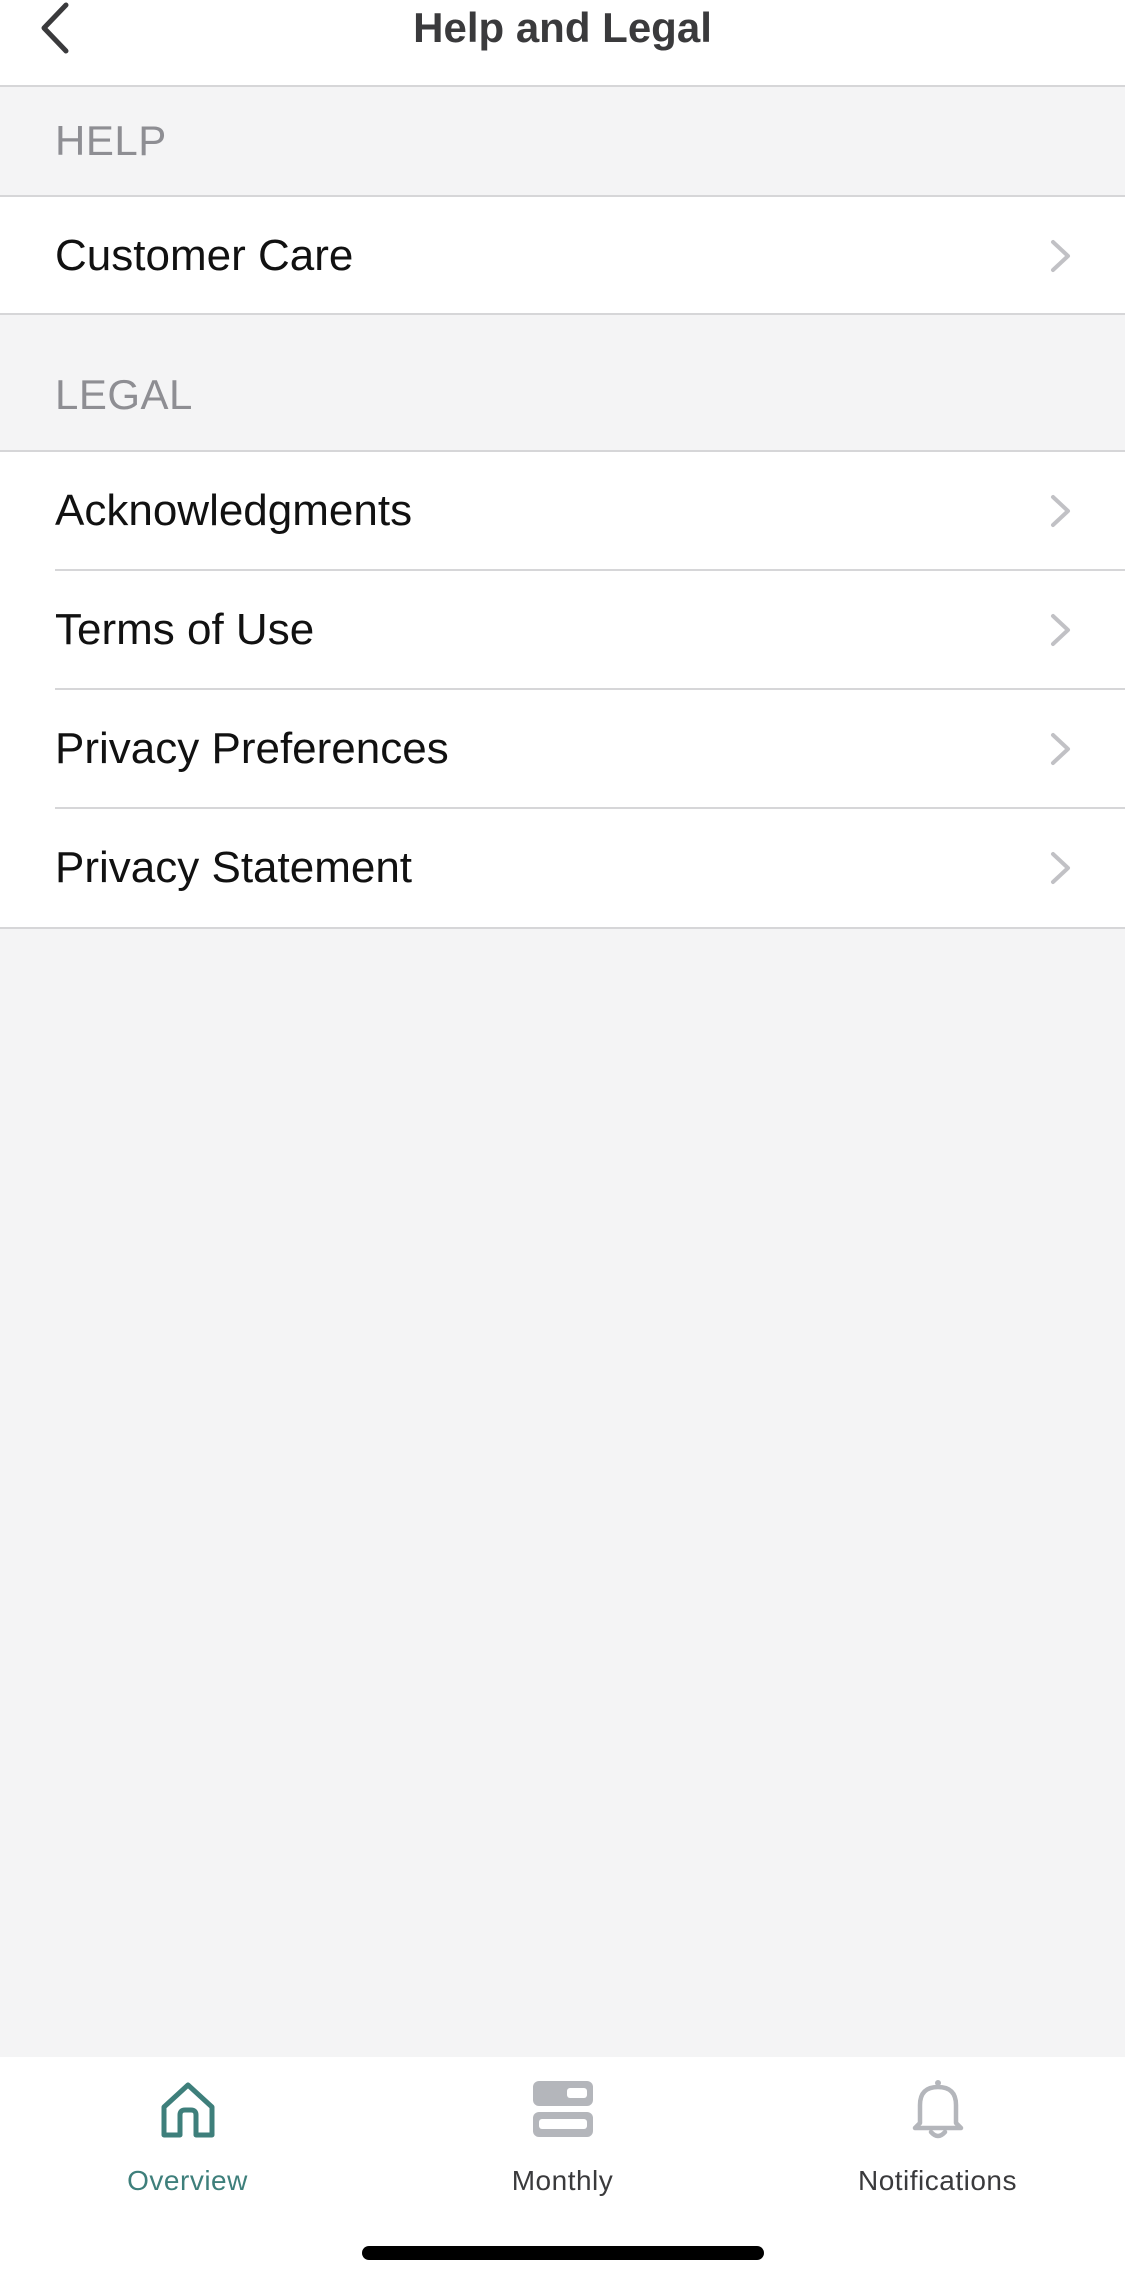 This screenshot has height=2283, width=1125. I want to click on section-title-legal: LEGAL, so click(124, 394).